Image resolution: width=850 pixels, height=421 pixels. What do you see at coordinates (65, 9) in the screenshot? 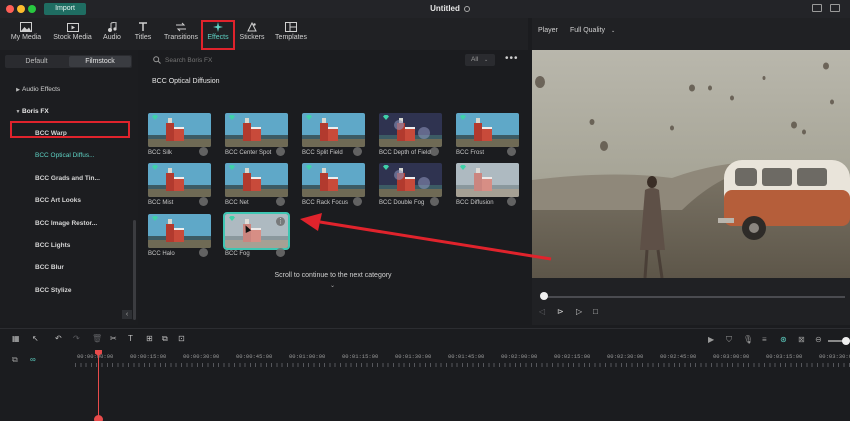
I see `import-button: Import` at bounding box center [65, 9].